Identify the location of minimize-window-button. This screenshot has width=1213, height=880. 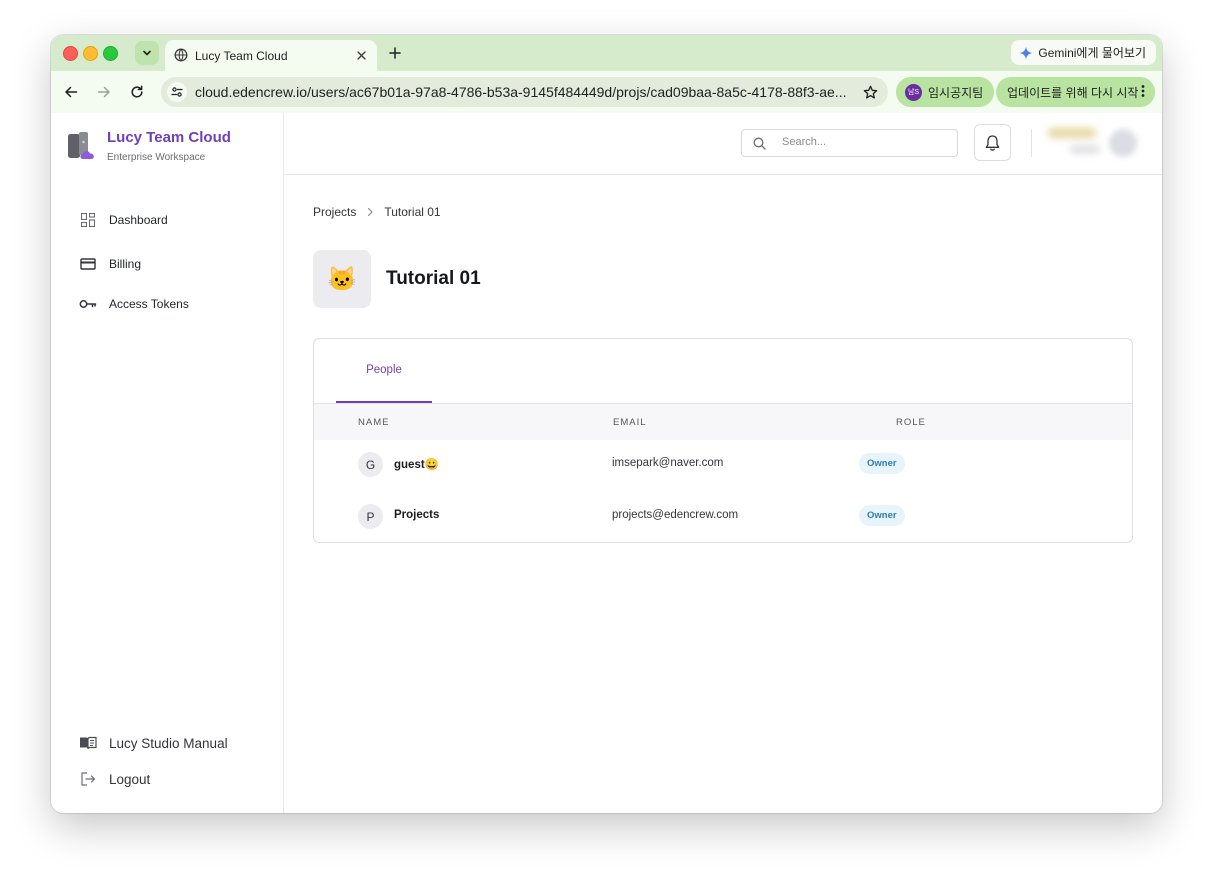
(90, 53).